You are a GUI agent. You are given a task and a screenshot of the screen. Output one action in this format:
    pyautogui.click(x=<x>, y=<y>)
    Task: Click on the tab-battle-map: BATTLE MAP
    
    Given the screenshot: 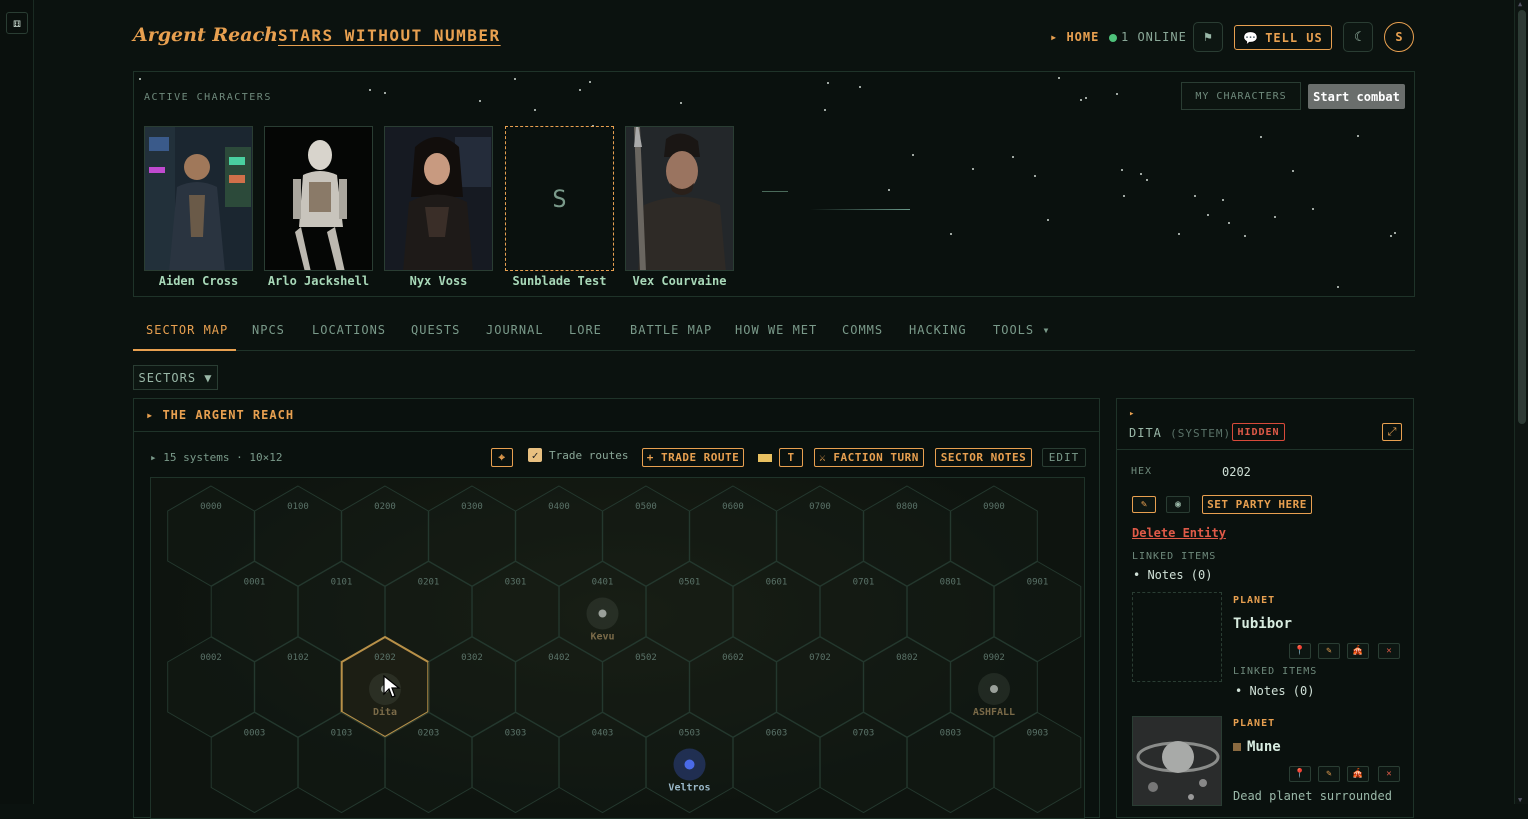 What is the action you would take?
    pyautogui.click(x=671, y=330)
    